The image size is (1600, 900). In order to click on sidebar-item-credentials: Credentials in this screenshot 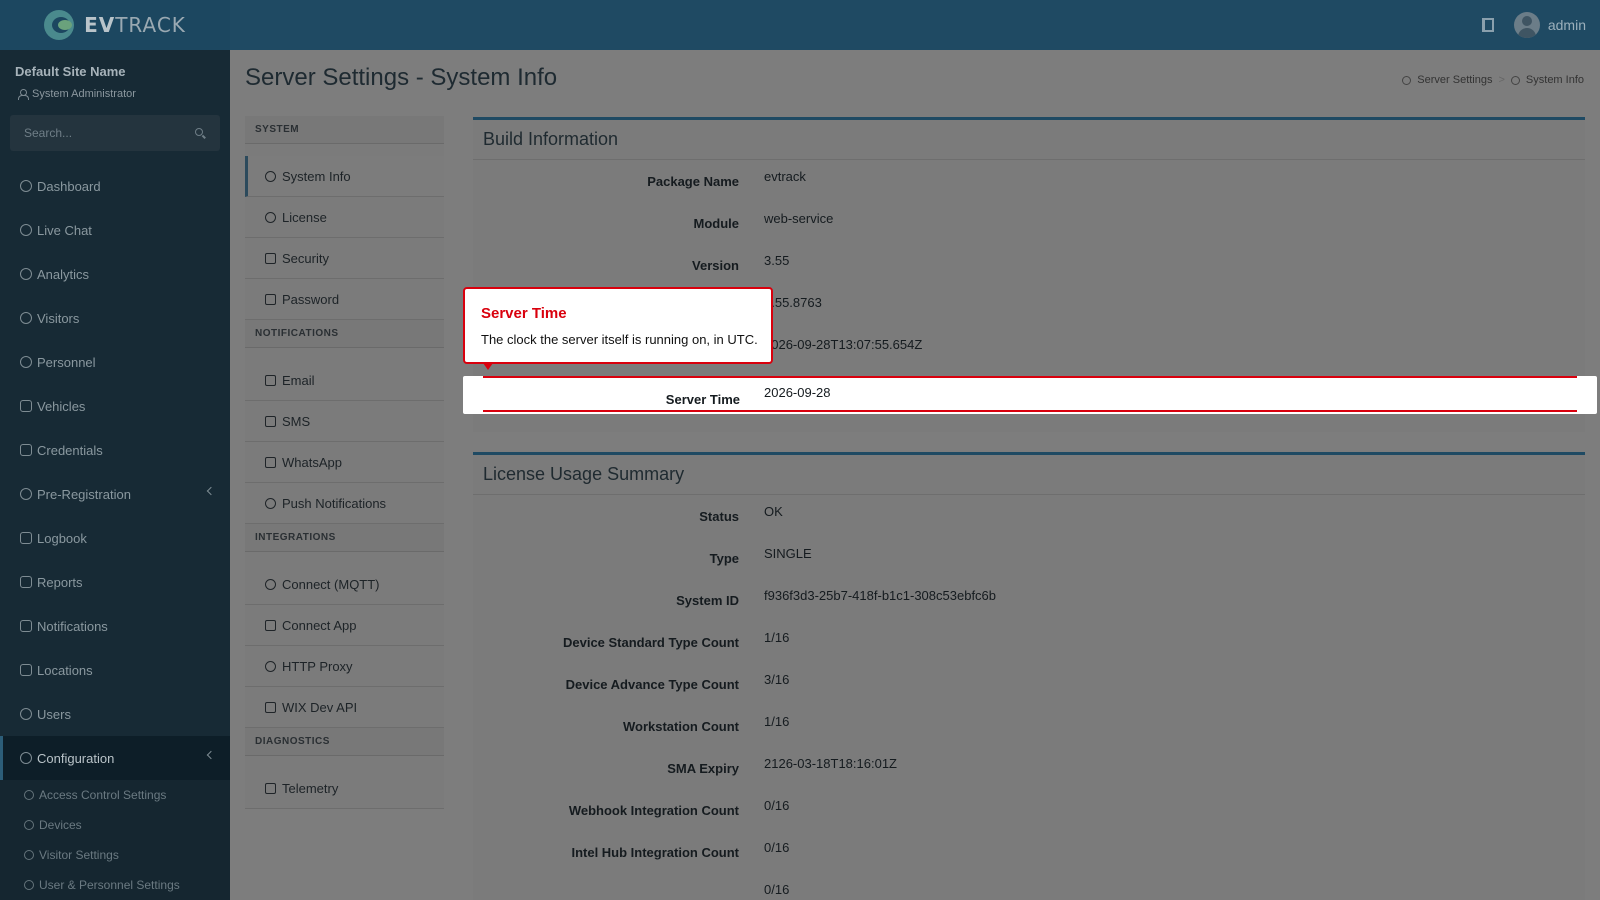, I will do `click(115, 450)`.